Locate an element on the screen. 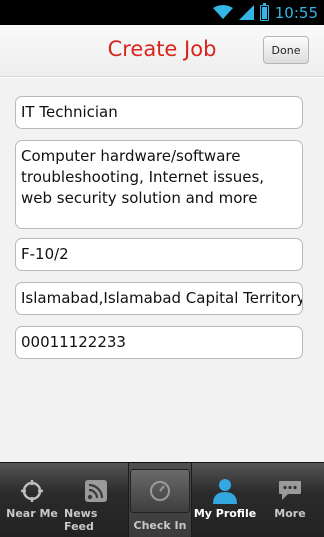 This screenshot has width=324, height=537. tab-check-in: Check In is located at coordinates (160, 500).